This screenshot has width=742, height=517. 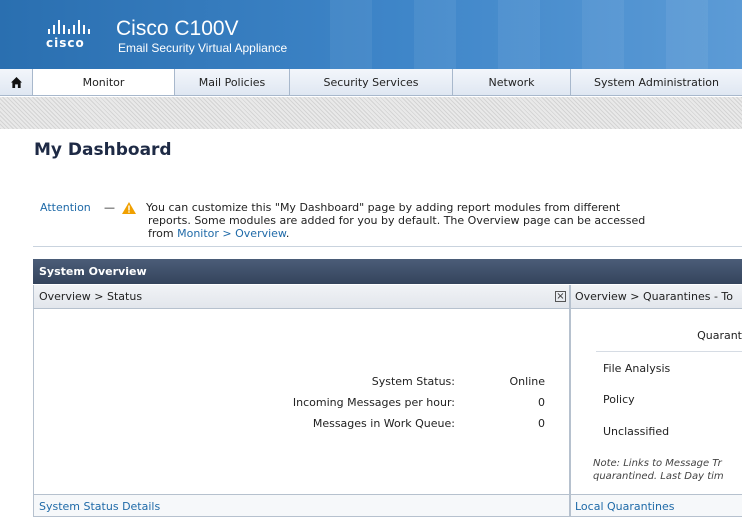 I want to click on nav-system-administration: System Administration, so click(x=656, y=82).